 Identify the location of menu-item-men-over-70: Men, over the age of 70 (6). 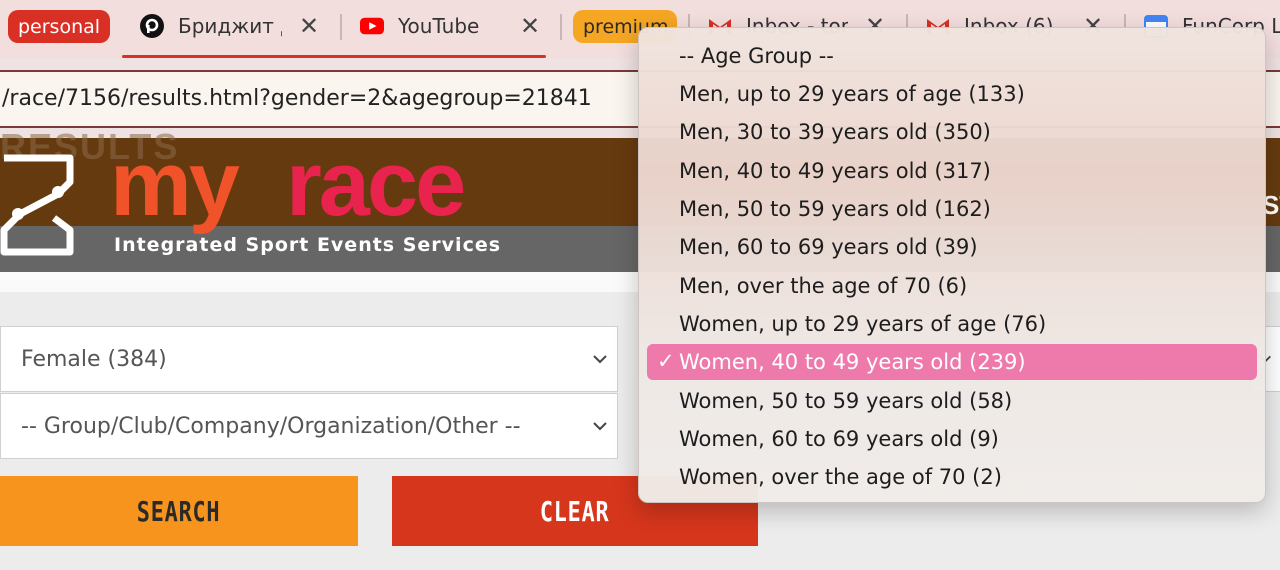
(952, 286).